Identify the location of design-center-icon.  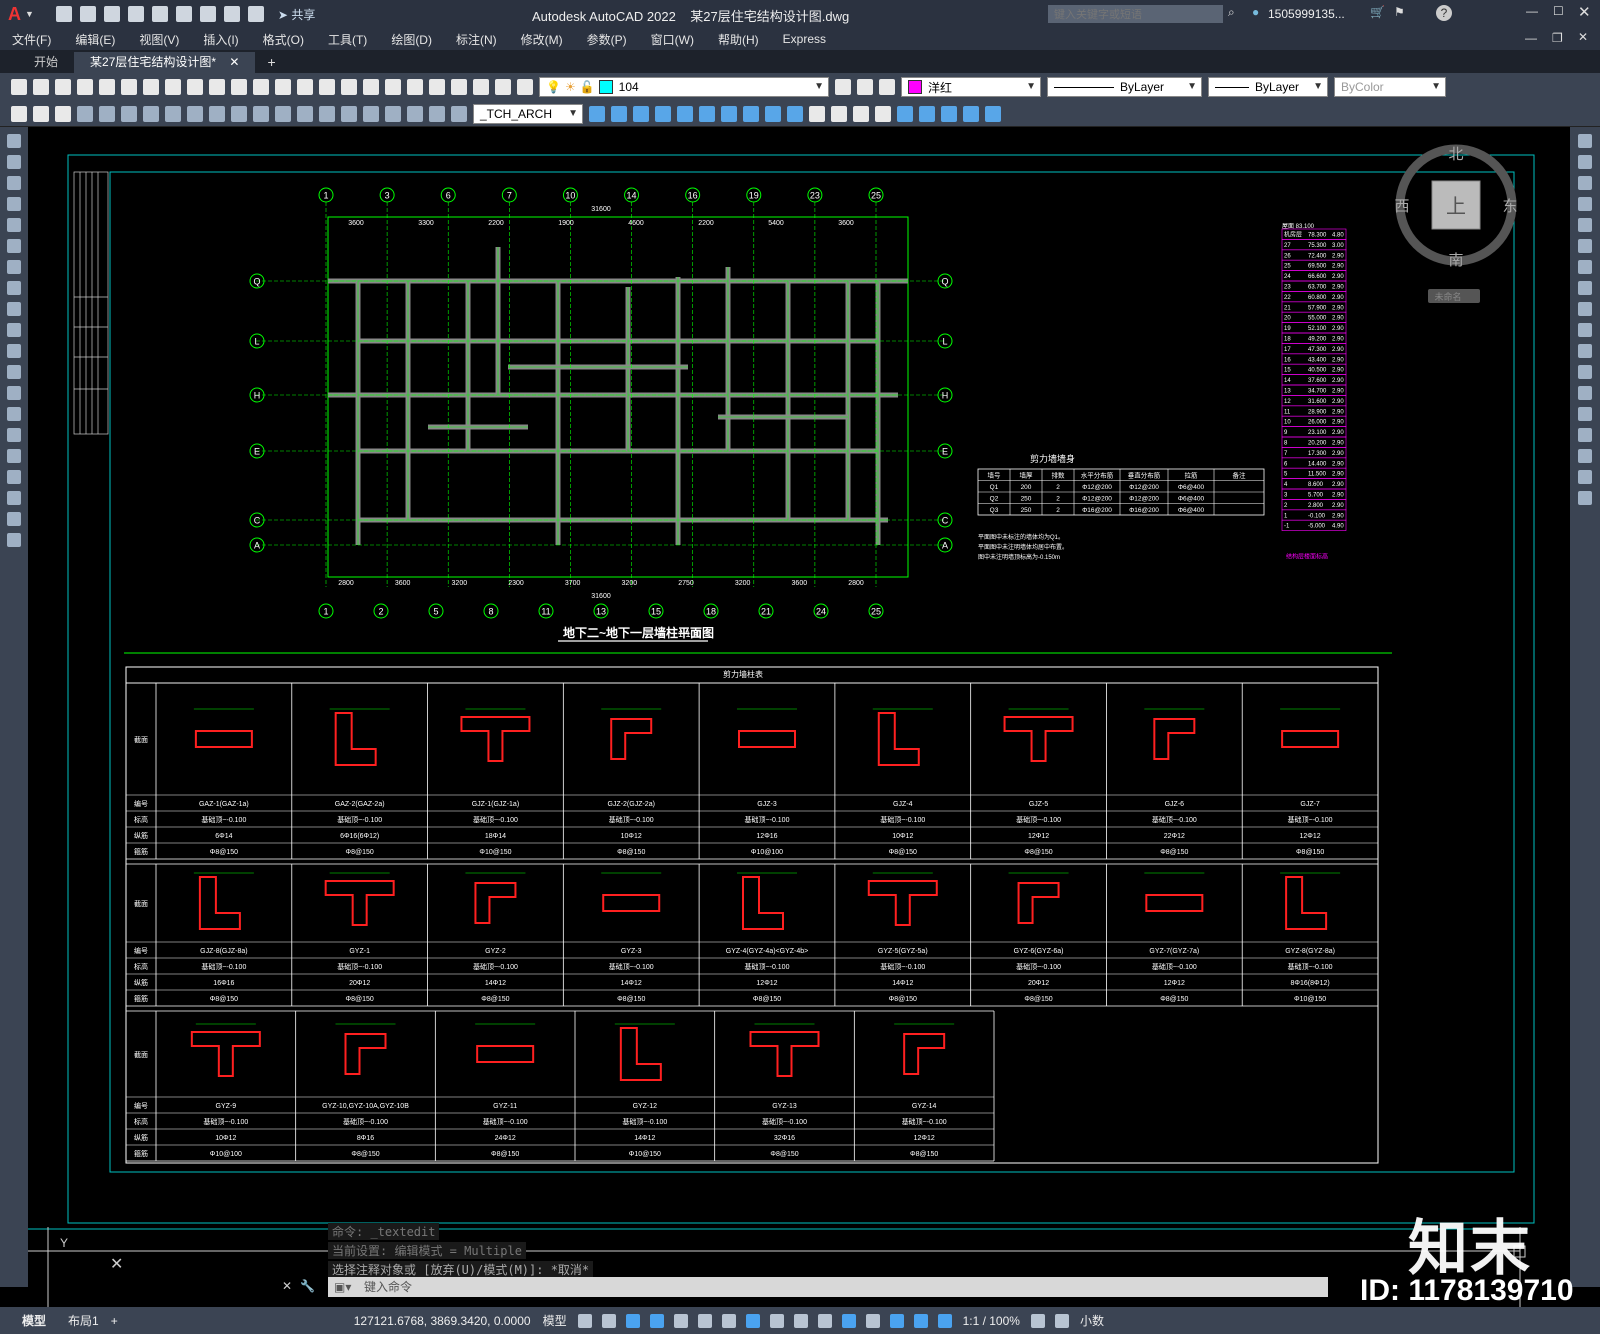
(393, 87).